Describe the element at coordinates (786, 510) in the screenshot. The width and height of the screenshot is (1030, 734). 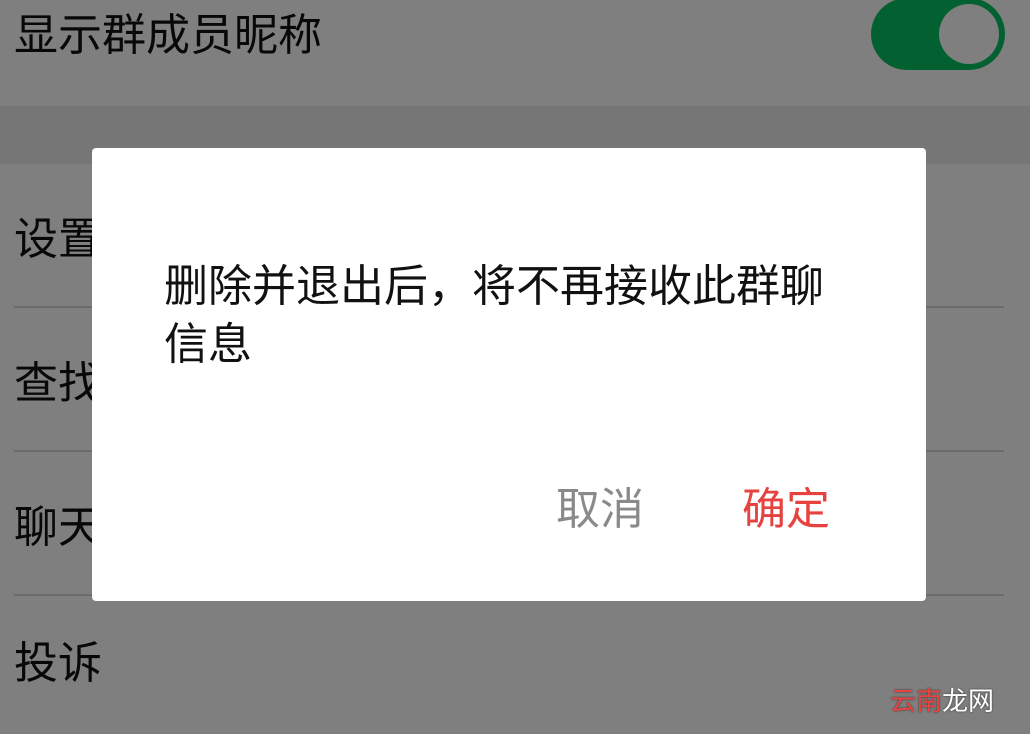
I see `confirm-button: 确定` at that location.